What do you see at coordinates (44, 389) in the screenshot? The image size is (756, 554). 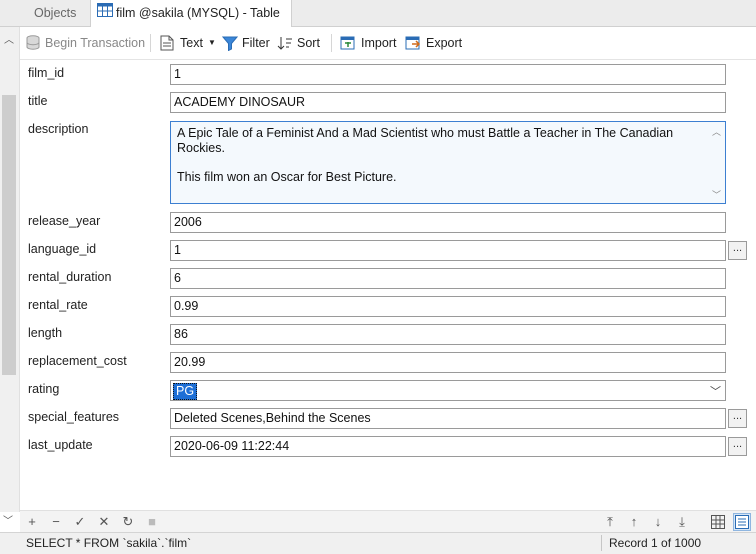 I see `field-label-rating: rating` at bounding box center [44, 389].